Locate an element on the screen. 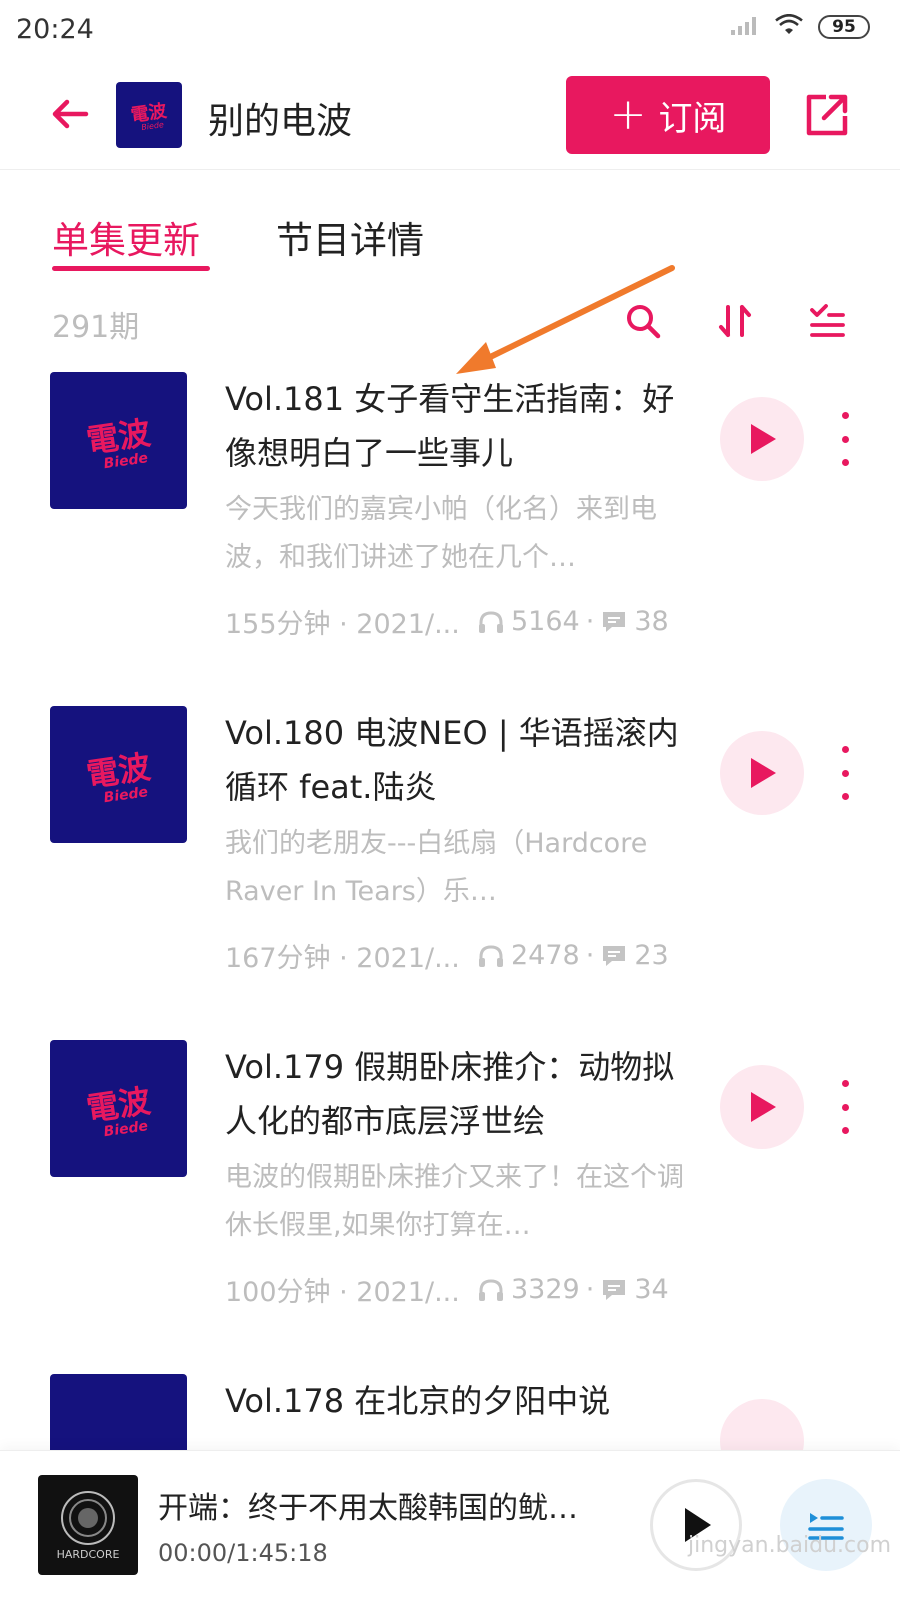 This screenshot has width=900, height=1600. mini-player: HARDCORE 开端：终于不用太酸韩国的鱿… 00:00/1:45:18 is located at coordinates (450, 1525).